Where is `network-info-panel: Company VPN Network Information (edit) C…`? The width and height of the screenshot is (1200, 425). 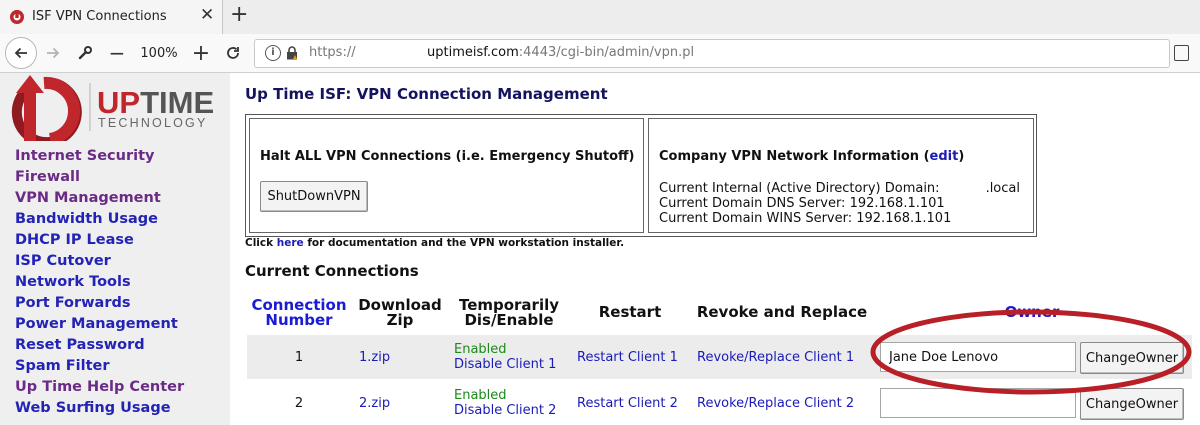
network-info-panel: Company VPN Network Information (edit) C… is located at coordinates (841, 175).